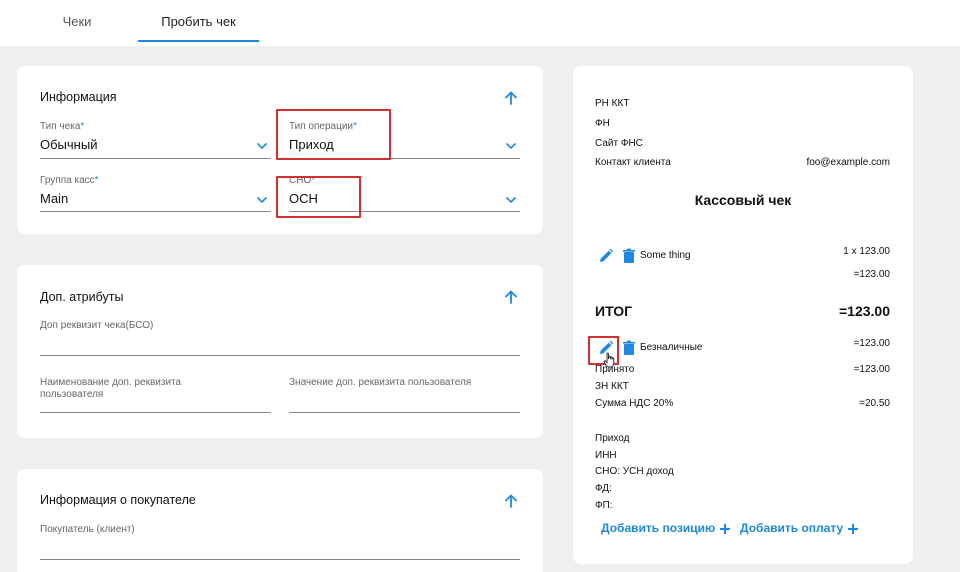 The image size is (960, 572). Describe the element at coordinates (68, 144) in the screenshot. I see `receipt-type-value: Обычный` at that location.